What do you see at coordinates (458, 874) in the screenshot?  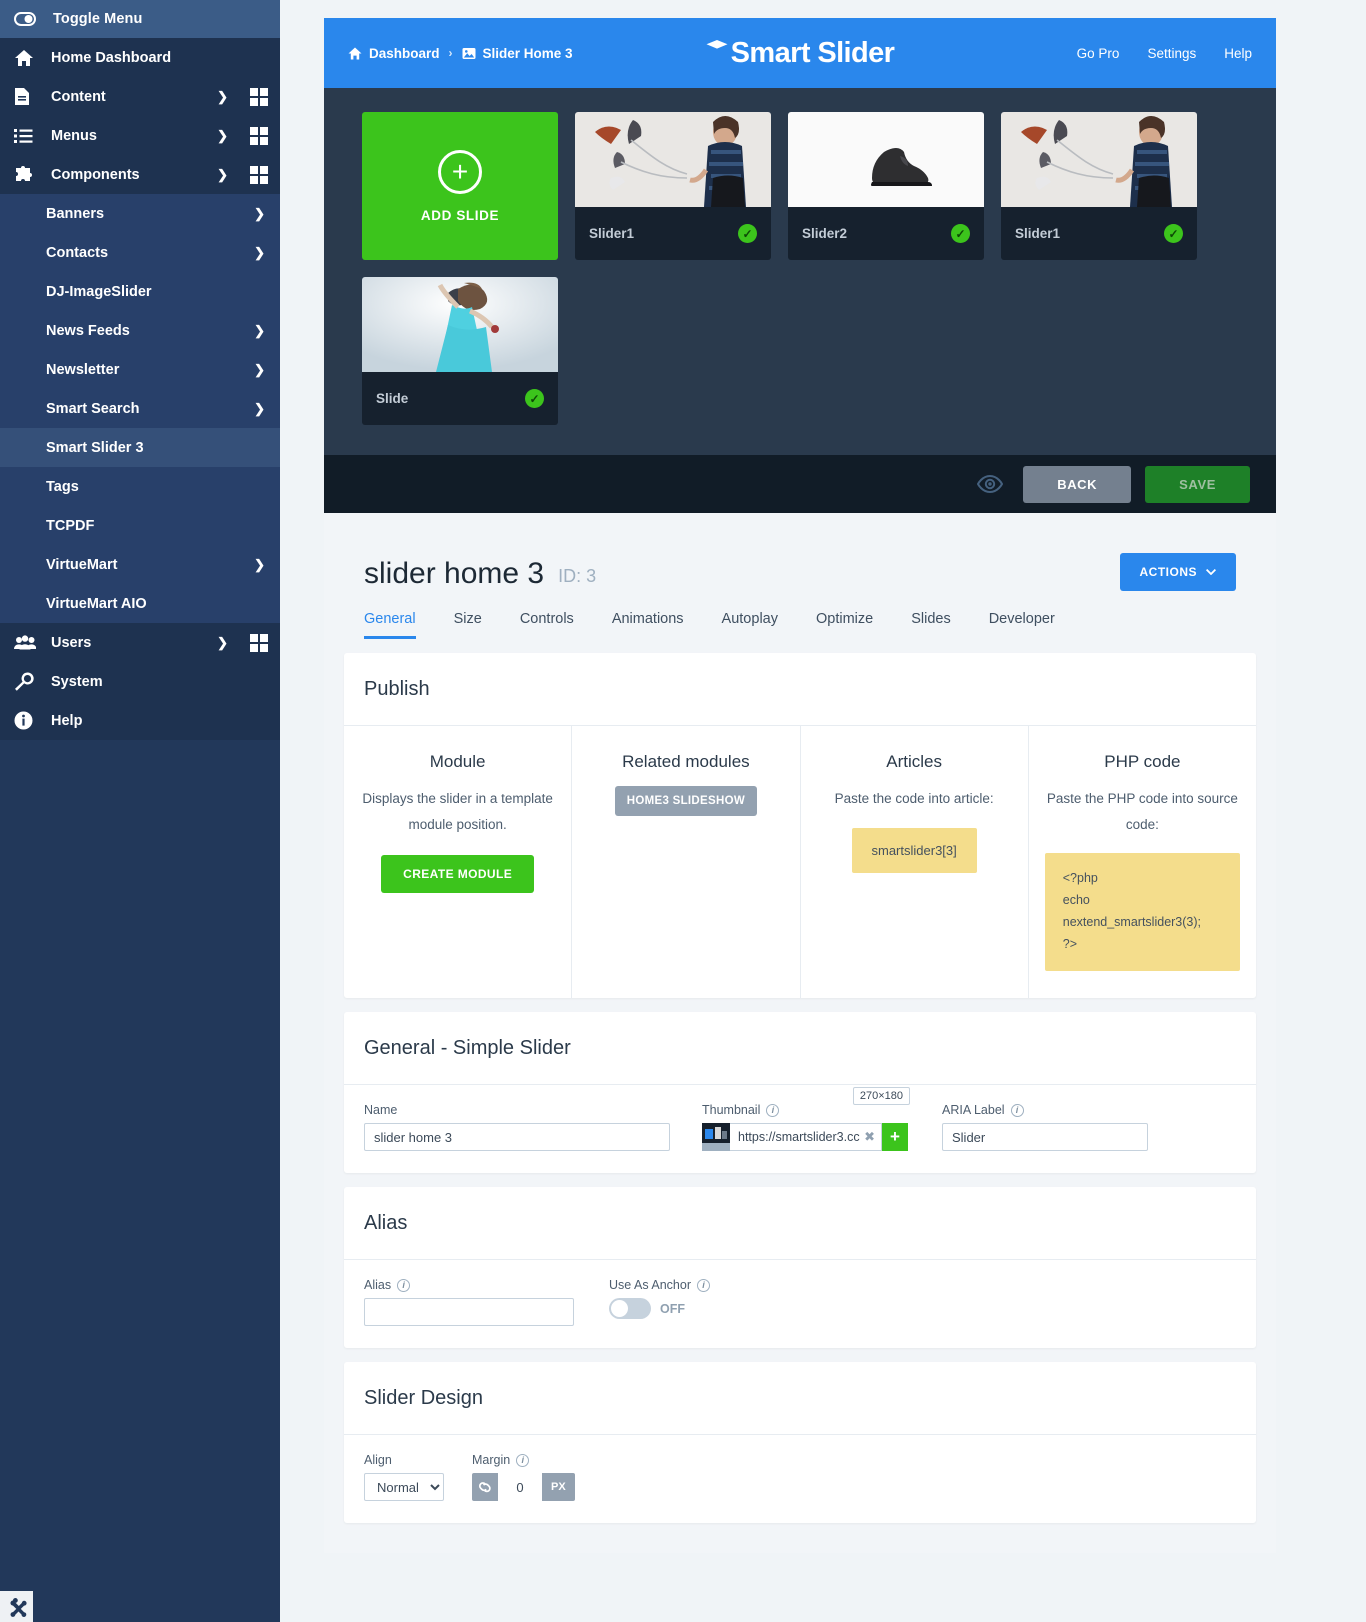 I see `create-module-button: CREATE MODULE` at bounding box center [458, 874].